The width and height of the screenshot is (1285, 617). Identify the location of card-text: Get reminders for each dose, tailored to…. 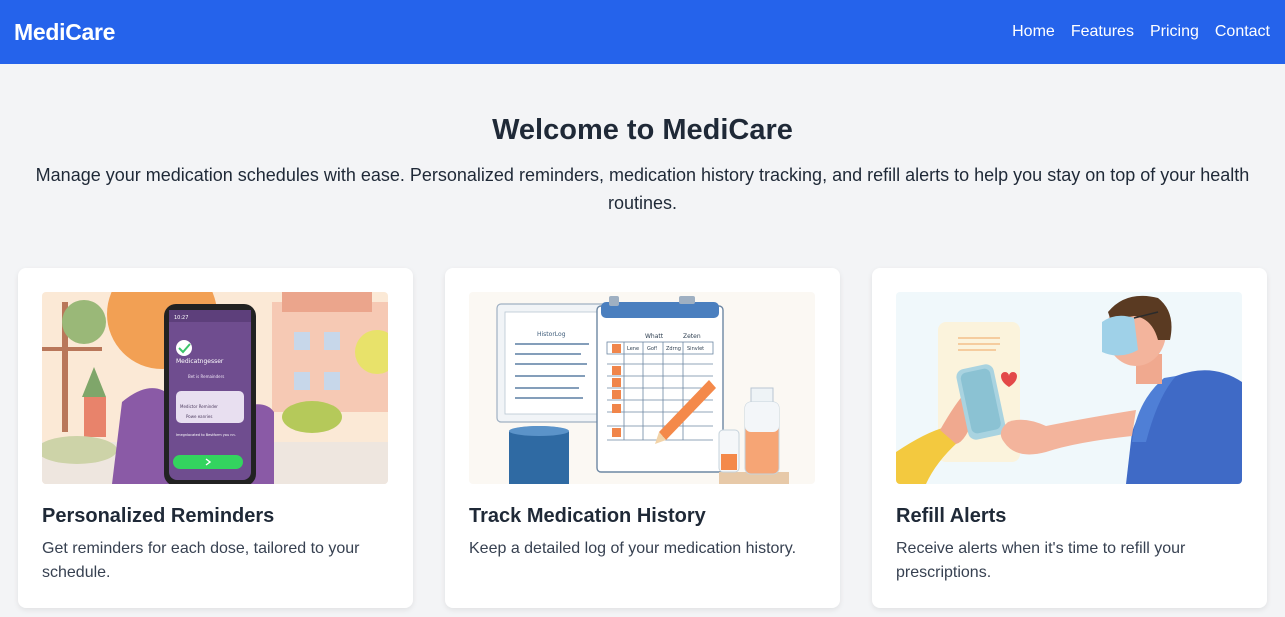
(201, 560).